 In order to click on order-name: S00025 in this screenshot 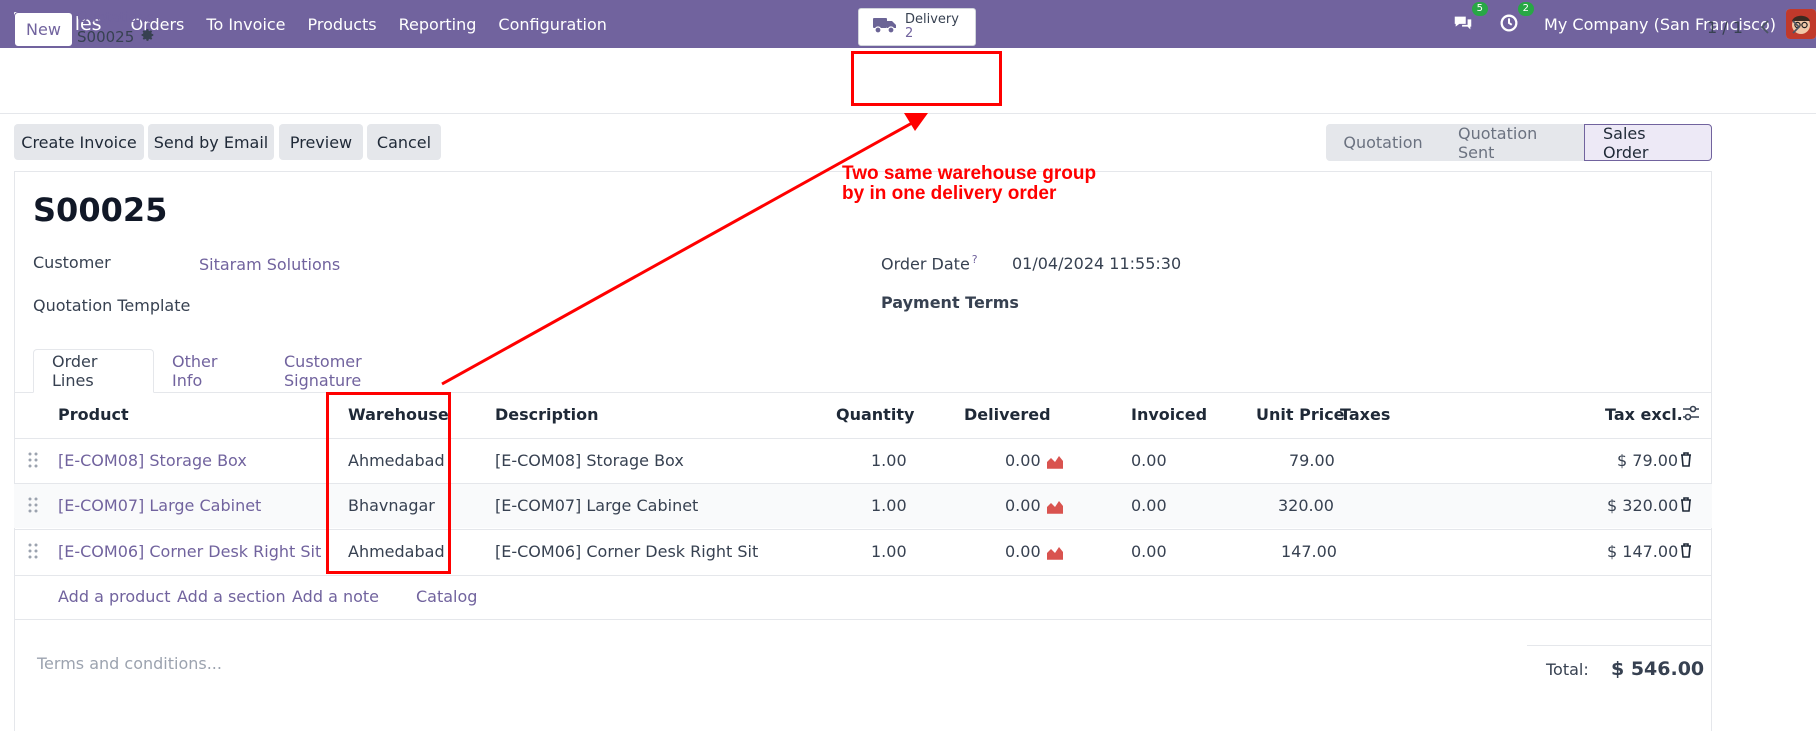, I will do `click(100, 210)`.